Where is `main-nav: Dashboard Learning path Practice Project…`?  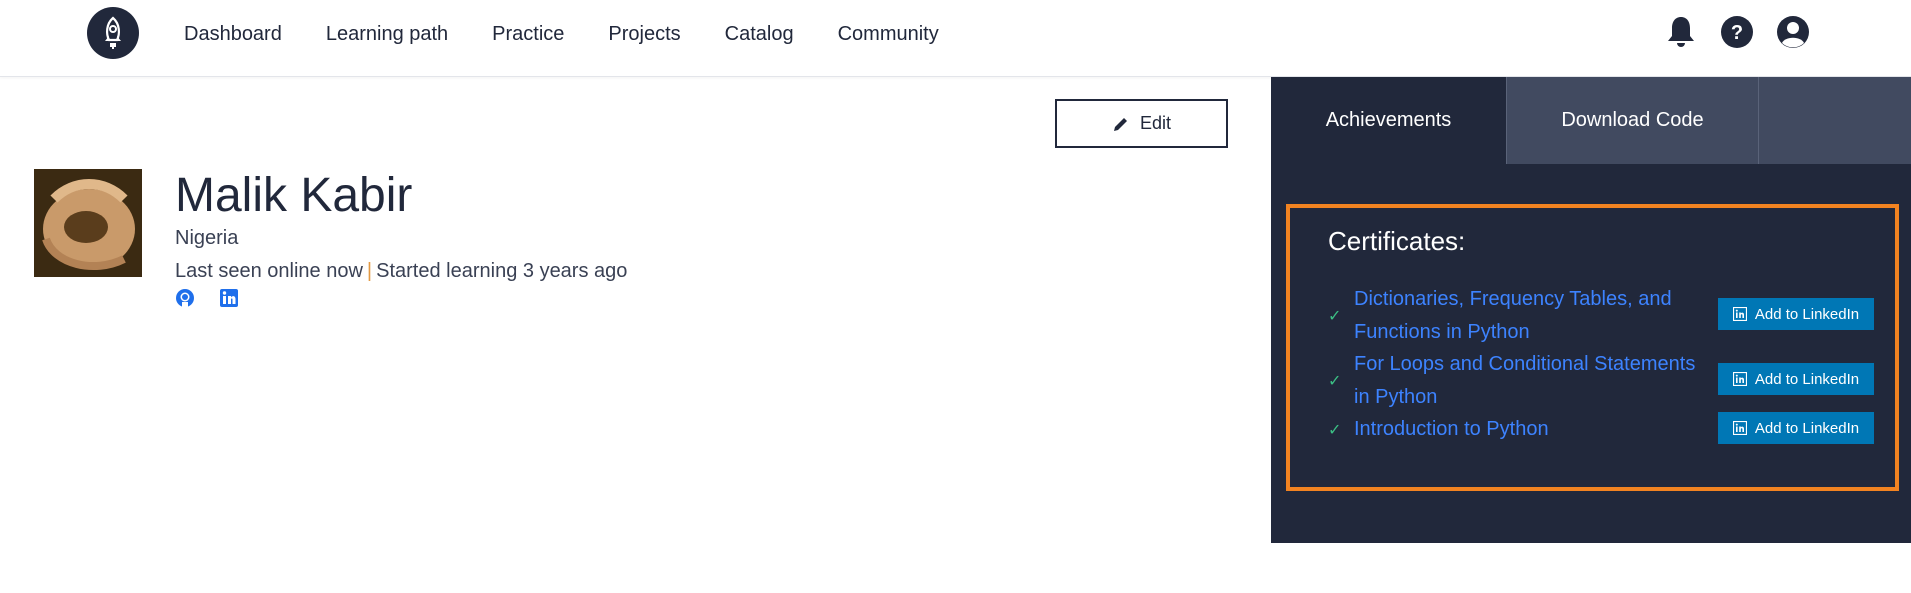
main-nav: Dashboard Learning path Practice Project… is located at coordinates (583, 34).